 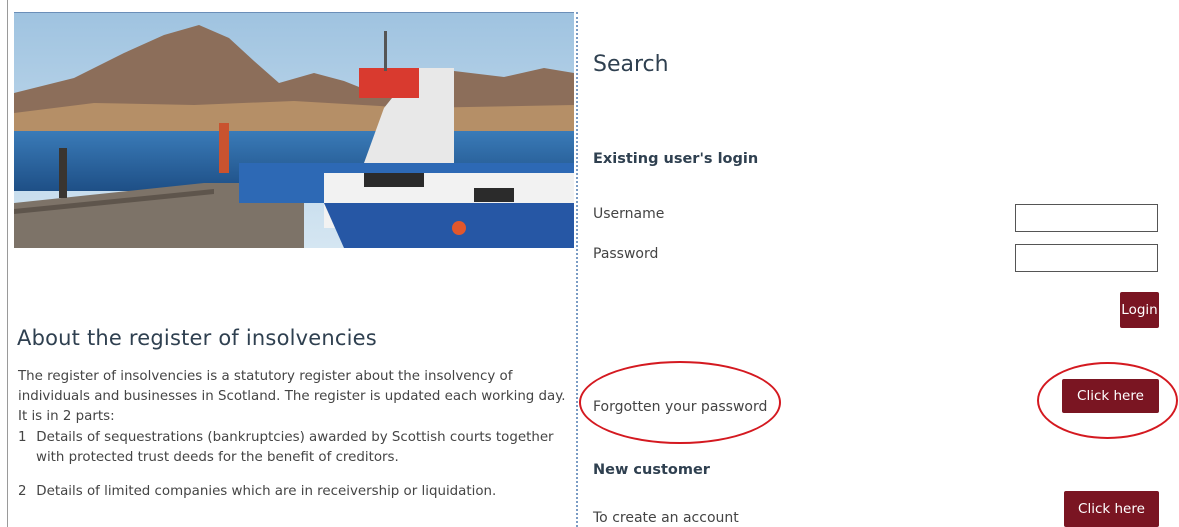 What do you see at coordinates (1086, 218) in the screenshot?
I see `username-field` at bounding box center [1086, 218].